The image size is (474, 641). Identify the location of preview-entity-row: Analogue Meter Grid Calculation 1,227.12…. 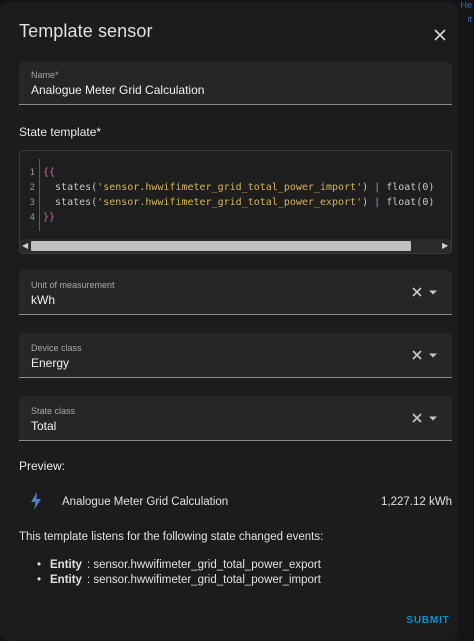
(235, 502).